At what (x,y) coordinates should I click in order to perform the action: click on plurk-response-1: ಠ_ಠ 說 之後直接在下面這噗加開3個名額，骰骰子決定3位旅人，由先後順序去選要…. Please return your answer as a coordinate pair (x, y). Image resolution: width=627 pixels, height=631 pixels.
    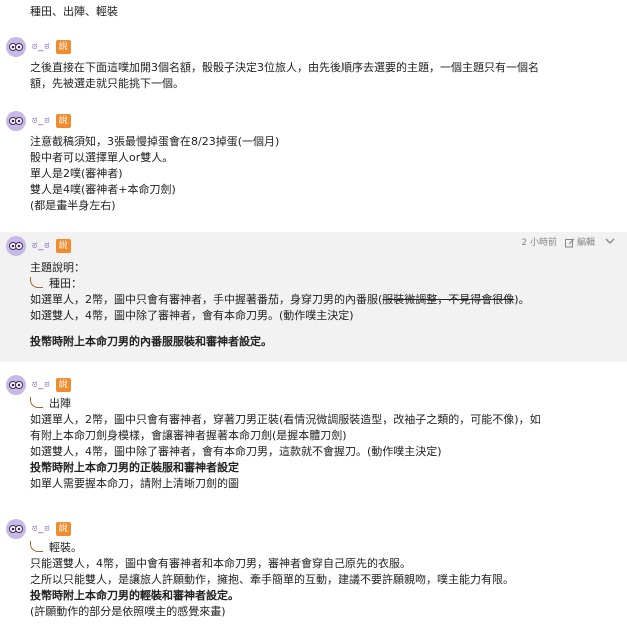
    Looking at the image, I should click on (313, 67).